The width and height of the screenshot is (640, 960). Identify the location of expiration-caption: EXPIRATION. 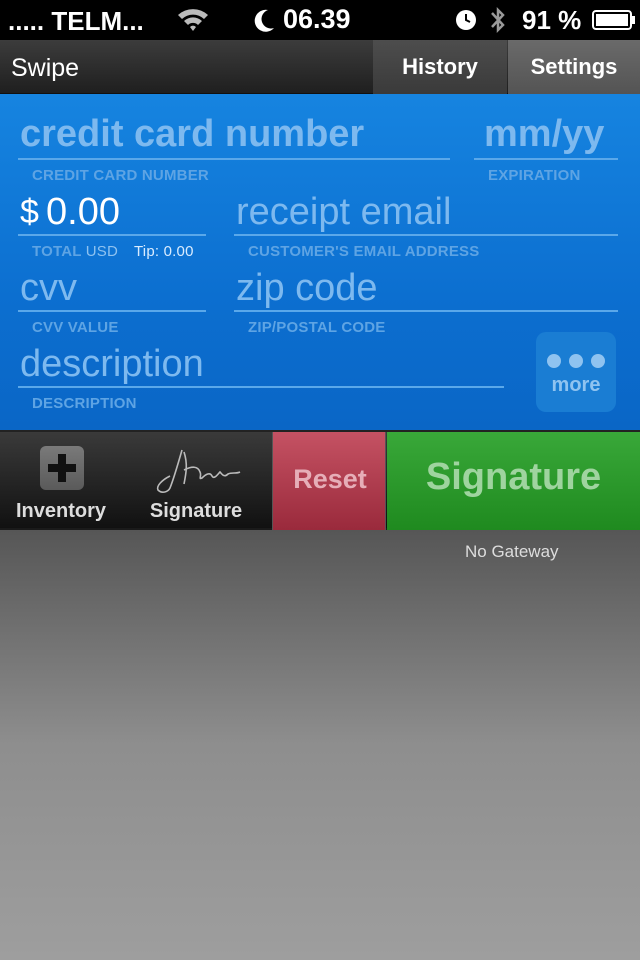
(534, 175).